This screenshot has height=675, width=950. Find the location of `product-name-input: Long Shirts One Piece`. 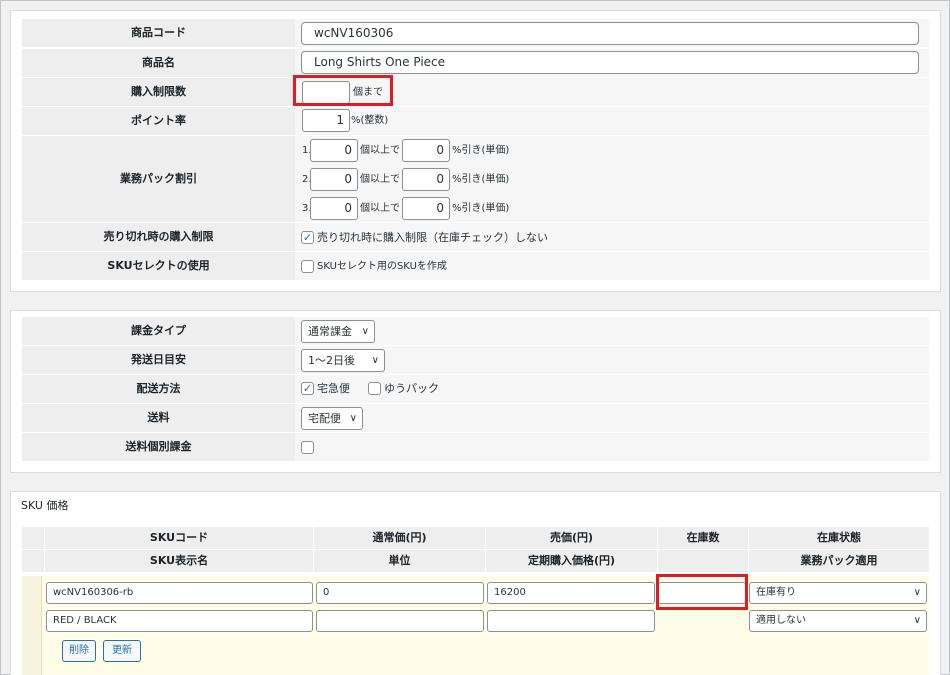

product-name-input: Long Shirts One Piece is located at coordinates (610, 62).